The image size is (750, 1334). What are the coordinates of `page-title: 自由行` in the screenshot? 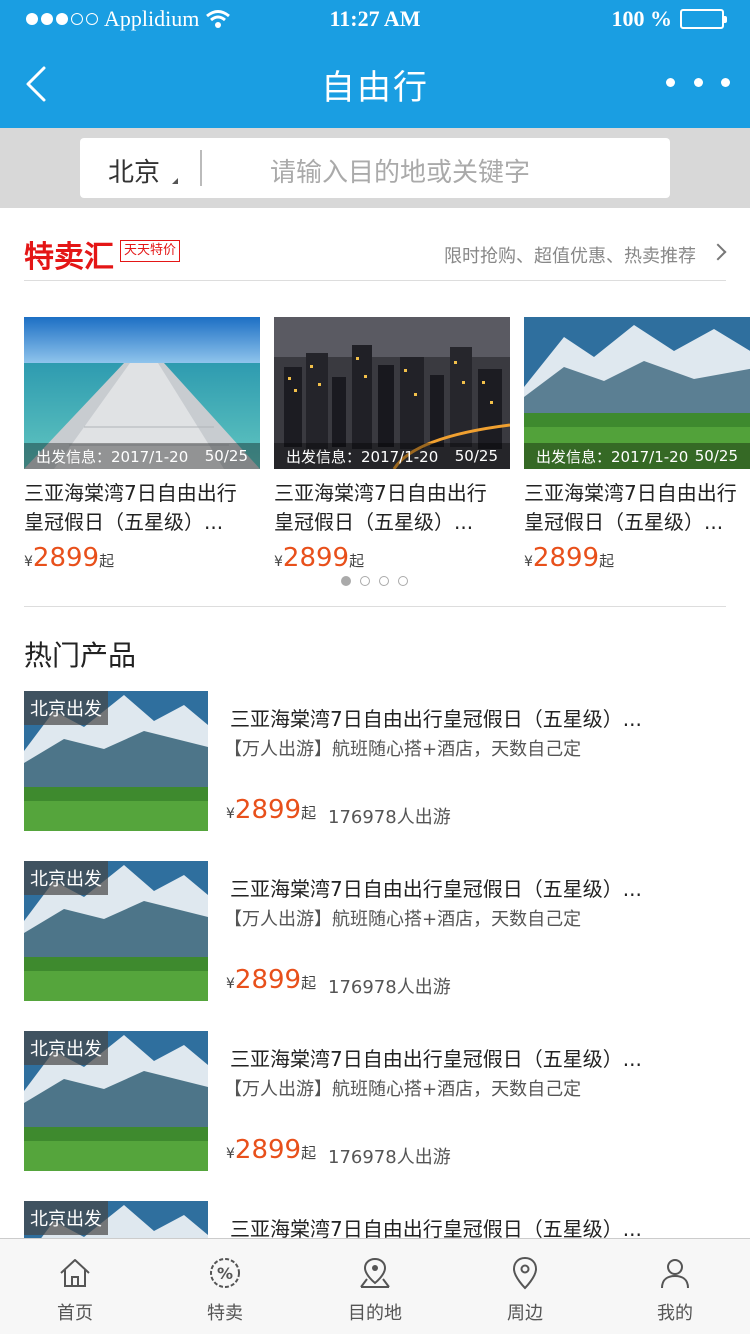 It's located at (375, 88).